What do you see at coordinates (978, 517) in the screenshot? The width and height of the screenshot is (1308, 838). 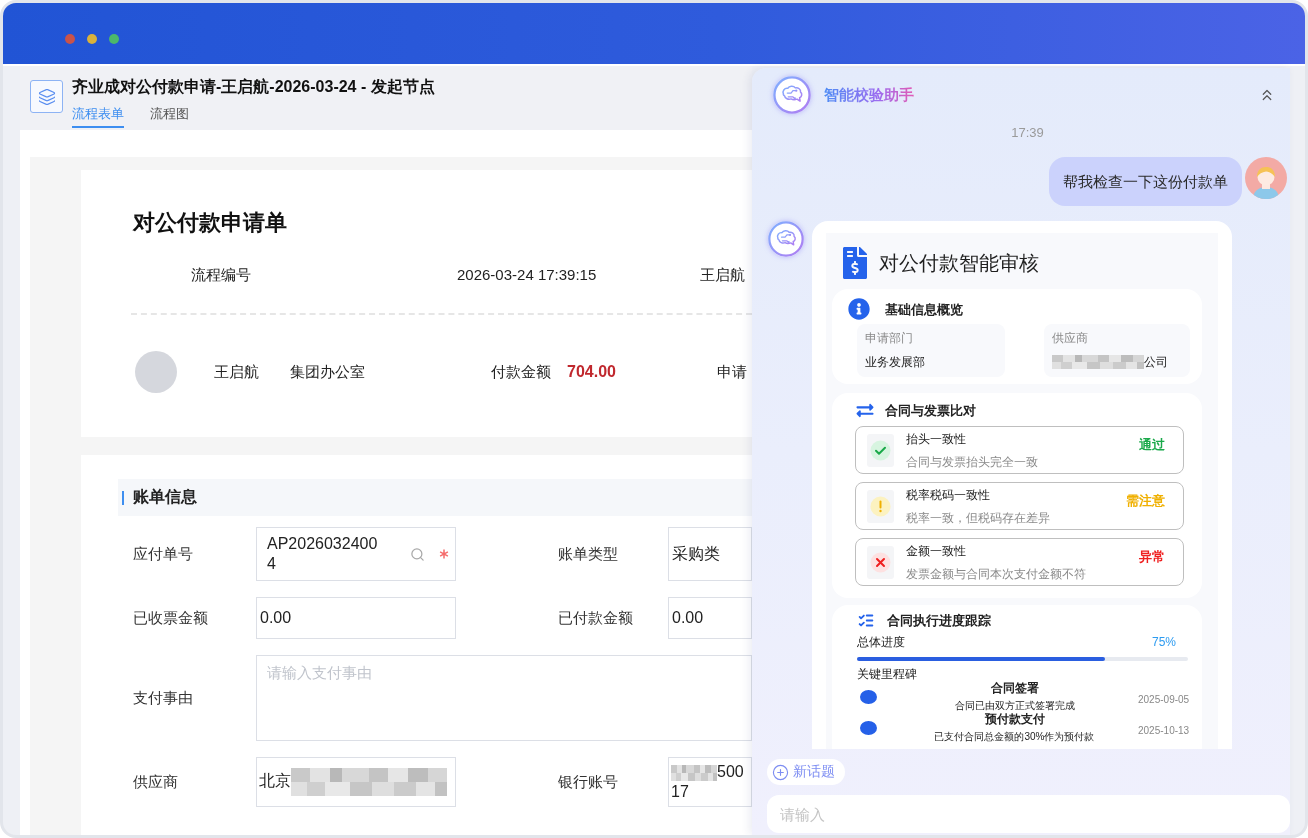 I see `check-detail: 税率一致，但税码存在差异` at bounding box center [978, 517].